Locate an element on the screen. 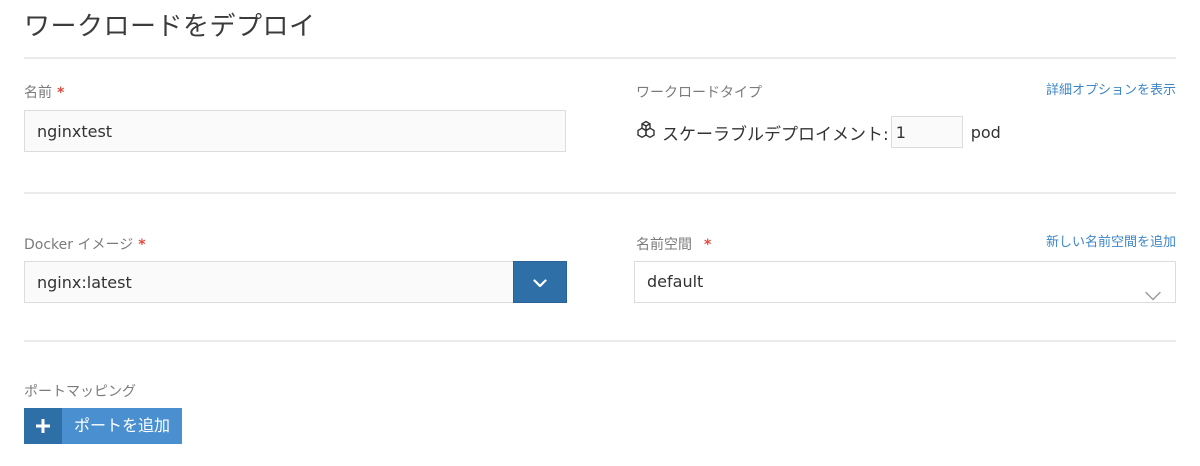 The height and width of the screenshot is (466, 1200). name-input is located at coordinates (295, 131).